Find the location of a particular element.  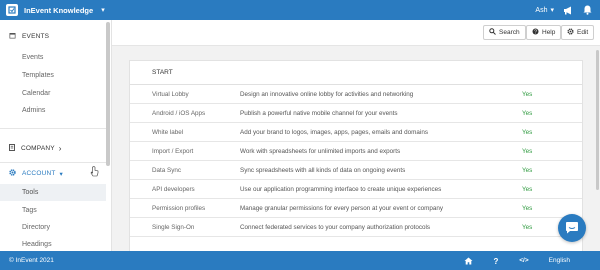

help-button-label: Help is located at coordinates (549, 32).